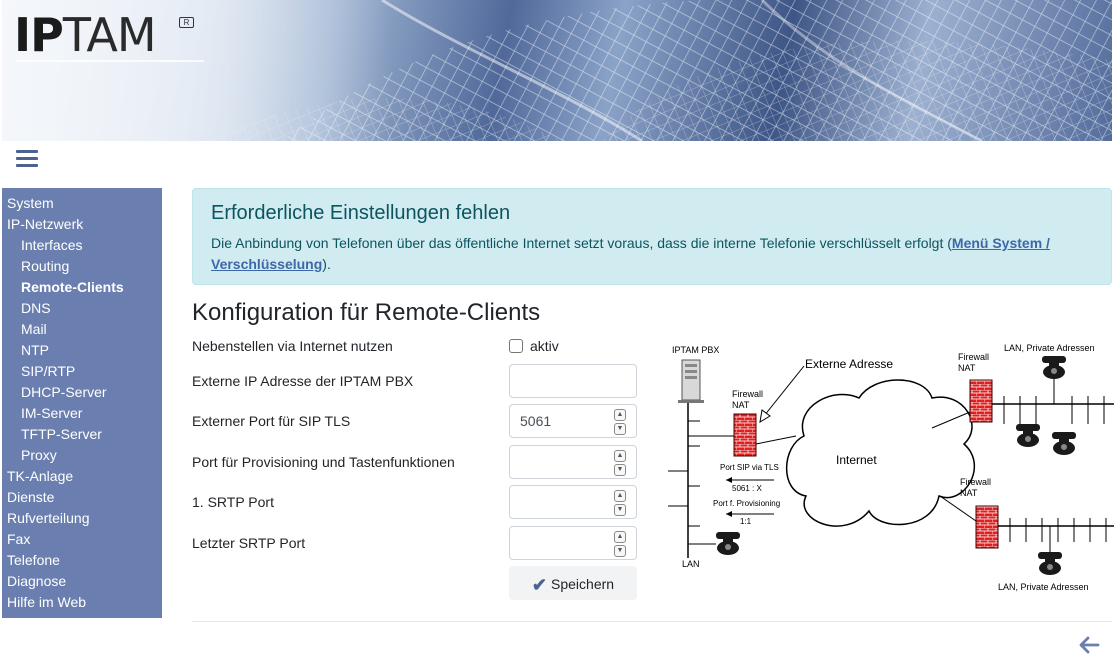 The width and height of the screenshot is (1120, 668). I want to click on sidebar-item-tk-anlage: TK-Anlage, so click(82, 476).